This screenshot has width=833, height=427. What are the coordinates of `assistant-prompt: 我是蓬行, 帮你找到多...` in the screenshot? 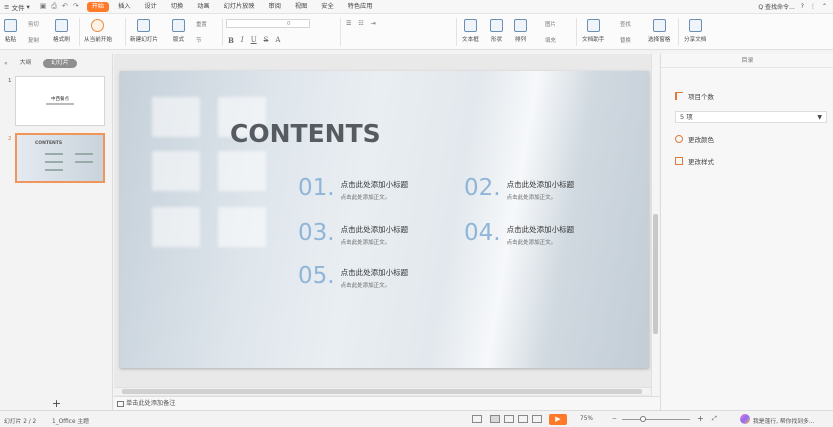 It's located at (783, 420).